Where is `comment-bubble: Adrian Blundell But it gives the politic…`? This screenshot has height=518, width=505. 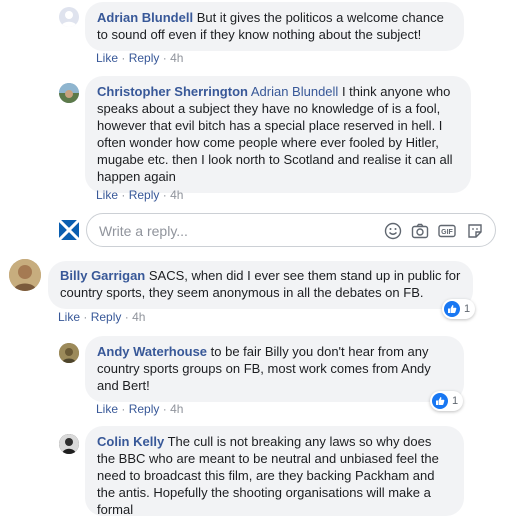
comment-bubble: Adrian Blundell But it gives the politic… is located at coordinates (274, 26).